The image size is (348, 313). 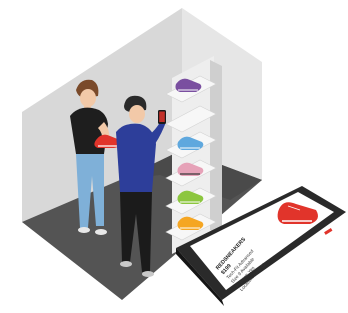 I want to click on handheld-phone-screen, so click(x=162, y=116).